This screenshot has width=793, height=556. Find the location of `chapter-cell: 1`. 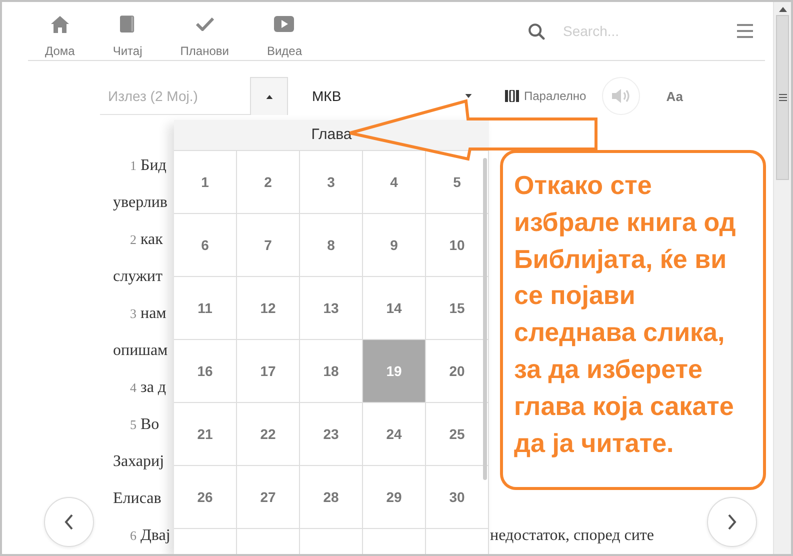

chapter-cell: 1 is located at coordinates (205, 182).